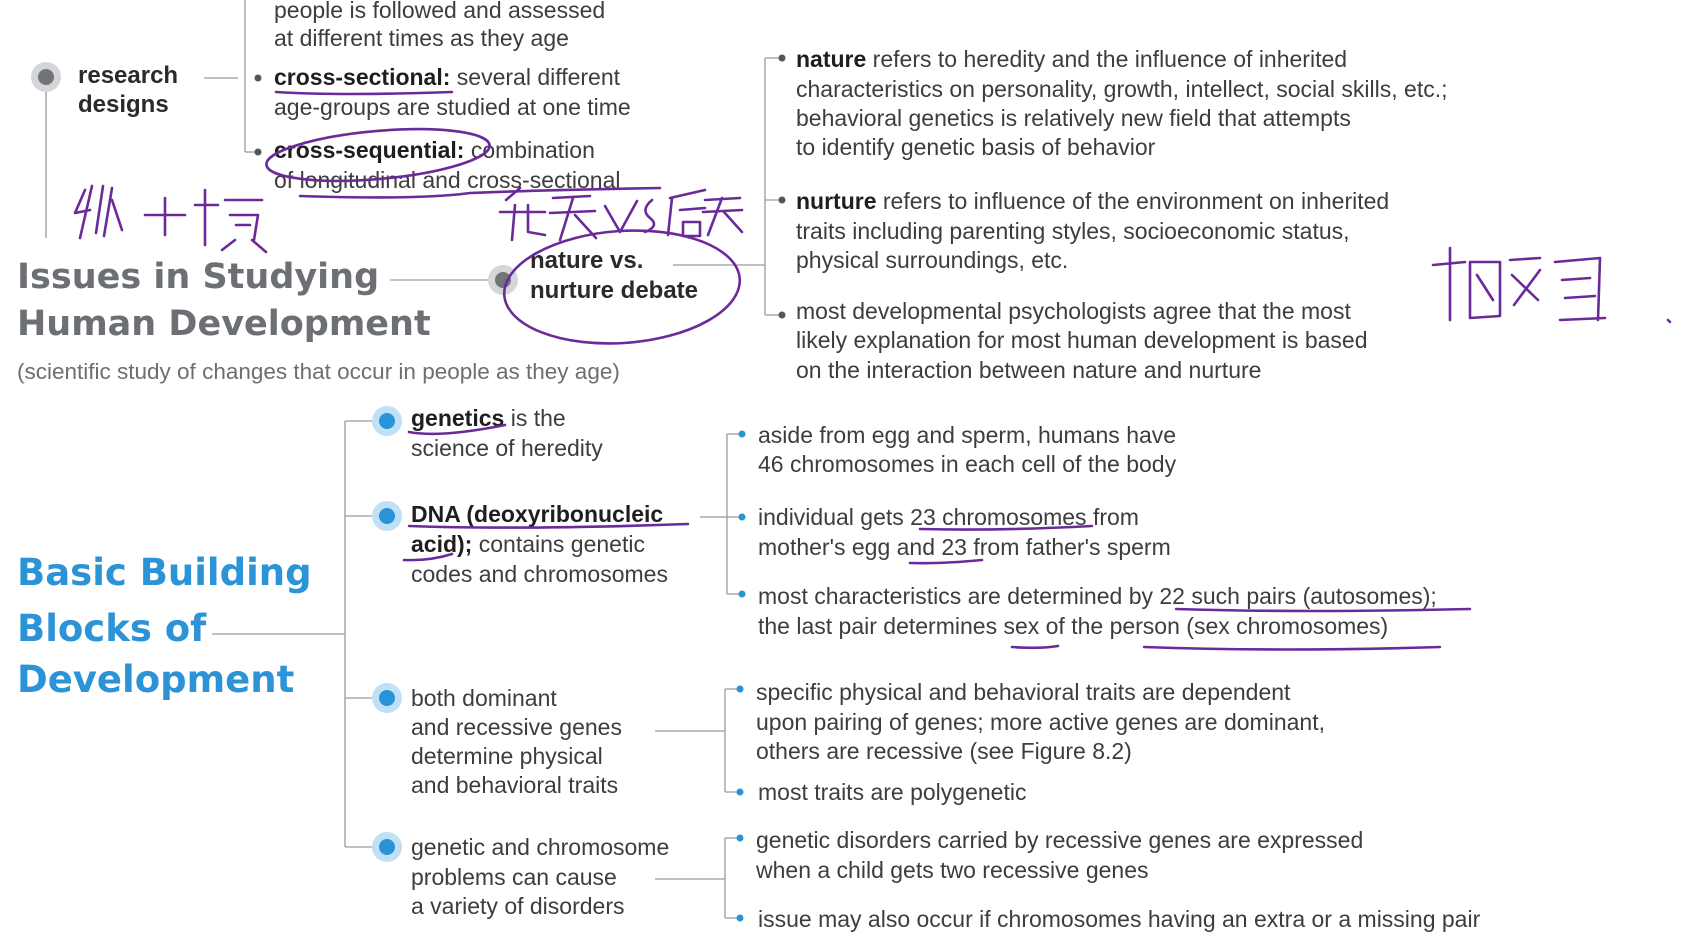  I want to click on cross-sectional-text: cross-sectional: several different, so click(447, 77).